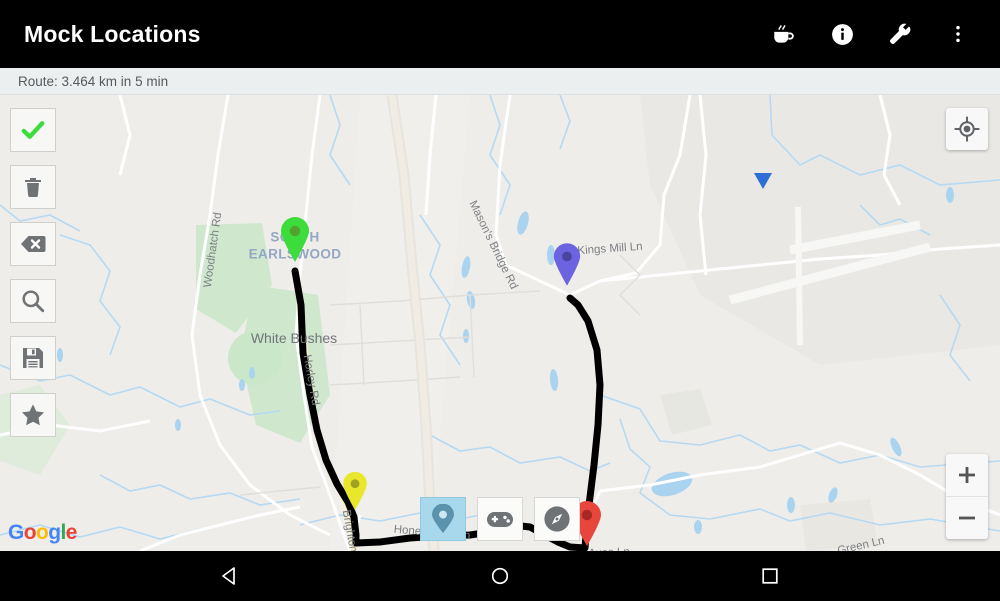 The image size is (1000, 601). What do you see at coordinates (842, 34) in the screenshot?
I see `info-icon` at bounding box center [842, 34].